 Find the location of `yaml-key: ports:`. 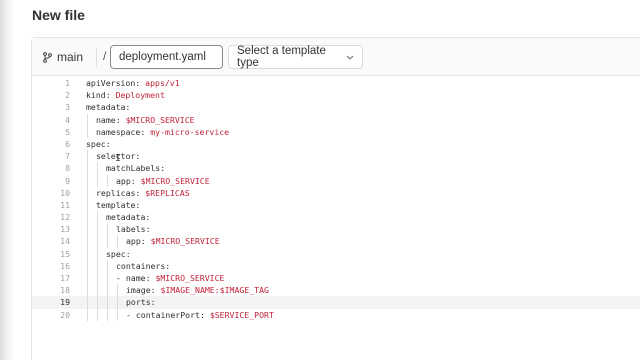

yaml-key: ports: is located at coordinates (141, 302).